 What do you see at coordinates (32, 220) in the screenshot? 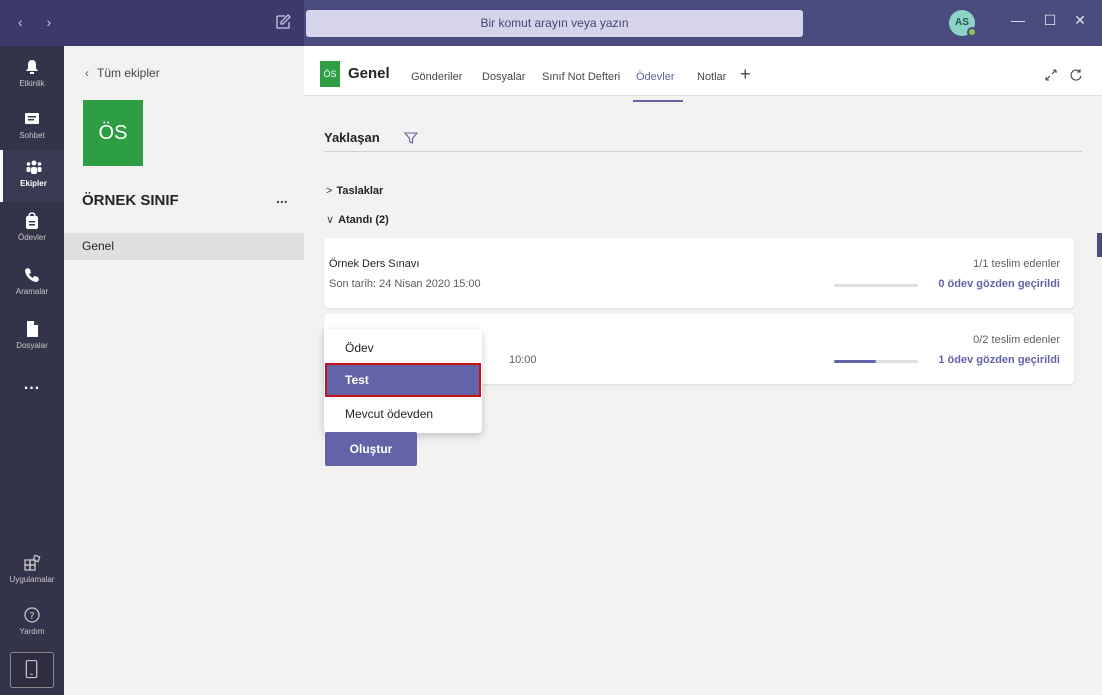
I see `assignments-icon` at bounding box center [32, 220].